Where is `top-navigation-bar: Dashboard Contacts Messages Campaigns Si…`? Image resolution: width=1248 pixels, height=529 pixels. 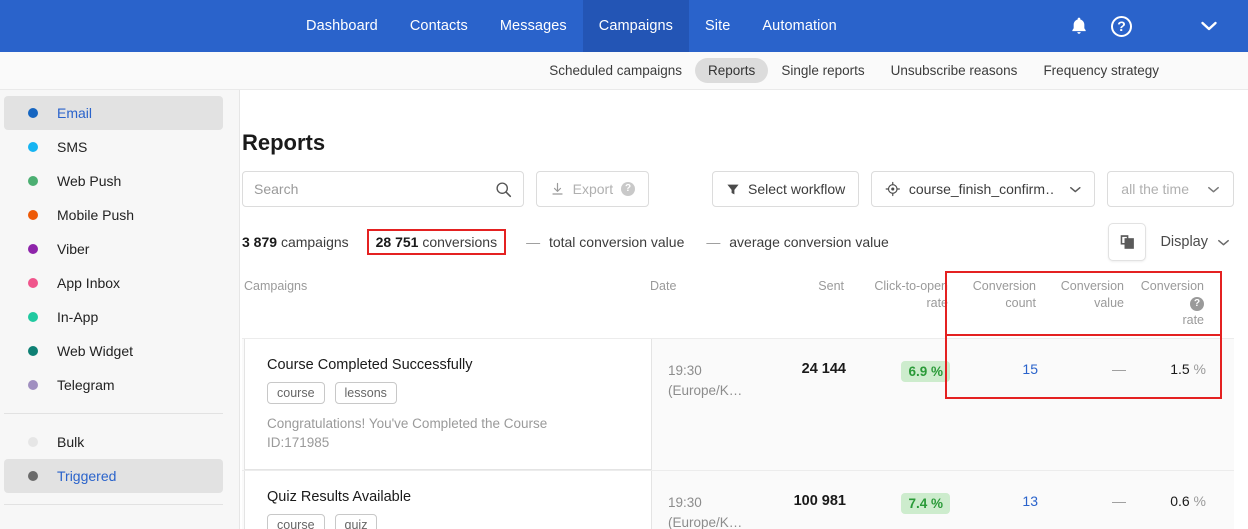
top-navigation-bar: Dashboard Contacts Messages Campaigns Si… is located at coordinates (624, 26).